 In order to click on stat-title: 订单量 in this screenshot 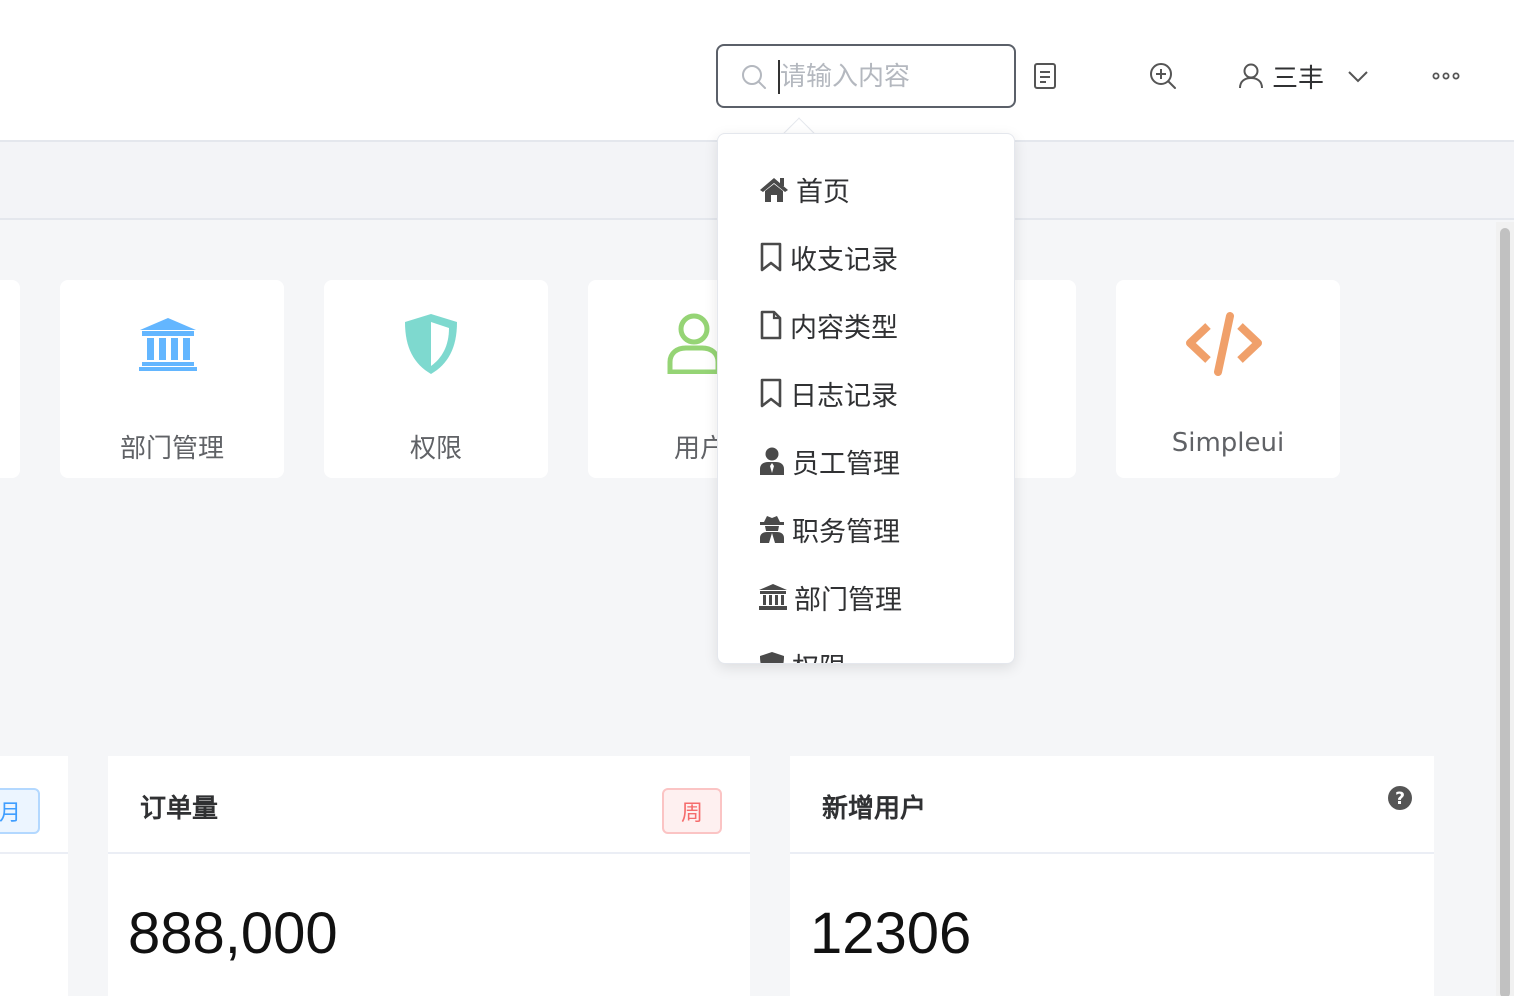, I will do `click(179, 809)`.